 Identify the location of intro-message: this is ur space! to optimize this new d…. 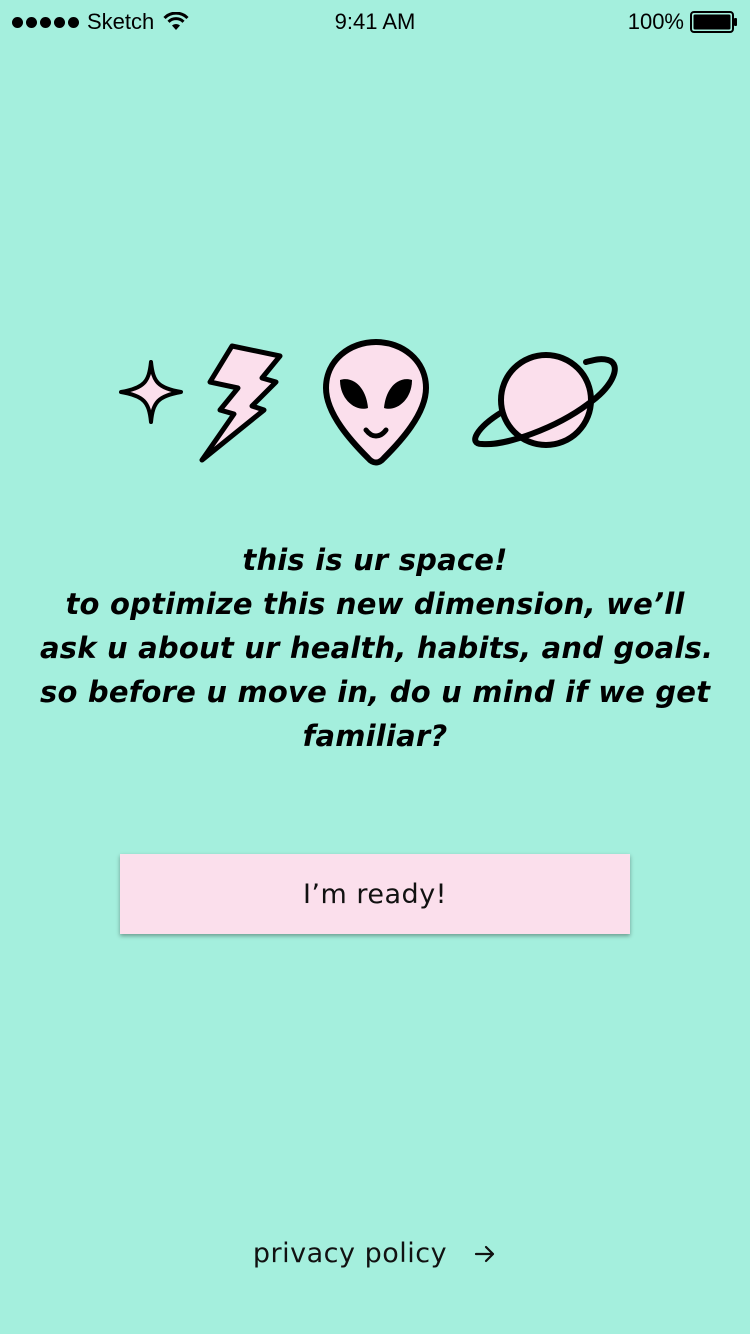
(377, 648).